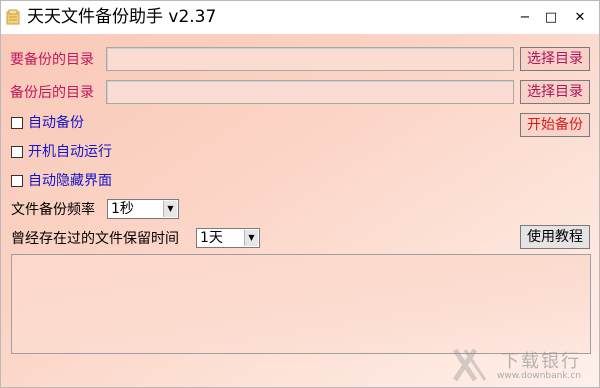 The image size is (600, 388). What do you see at coordinates (53, 210) in the screenshot?
I see `frequency-label: 文件备份频率` at bounding box center [53, 210].